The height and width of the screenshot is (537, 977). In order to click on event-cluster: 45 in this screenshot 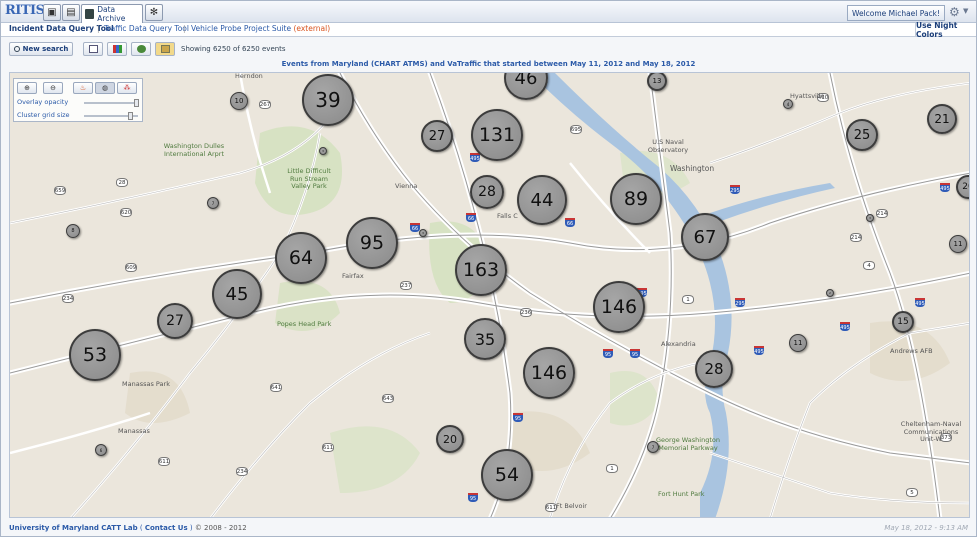, I will do `click(237, 294)`.